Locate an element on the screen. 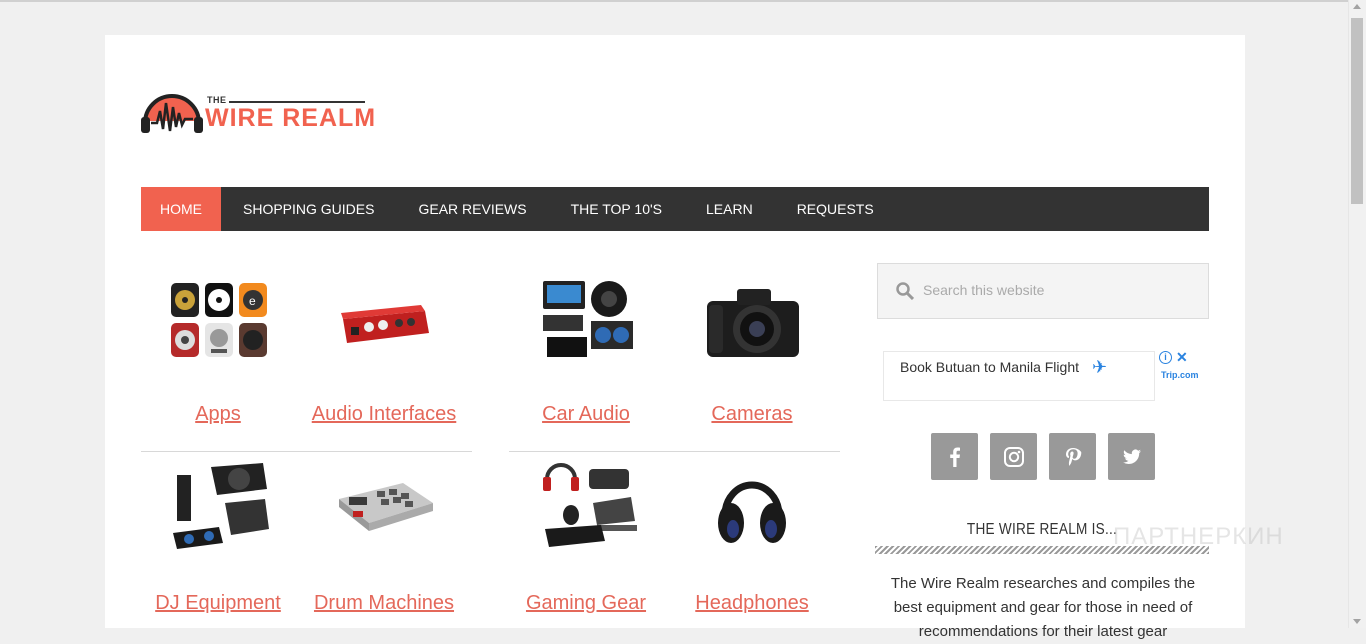 This screenshot has height=644, width=1366. category-divider-right is located at coordinates (674, 451).